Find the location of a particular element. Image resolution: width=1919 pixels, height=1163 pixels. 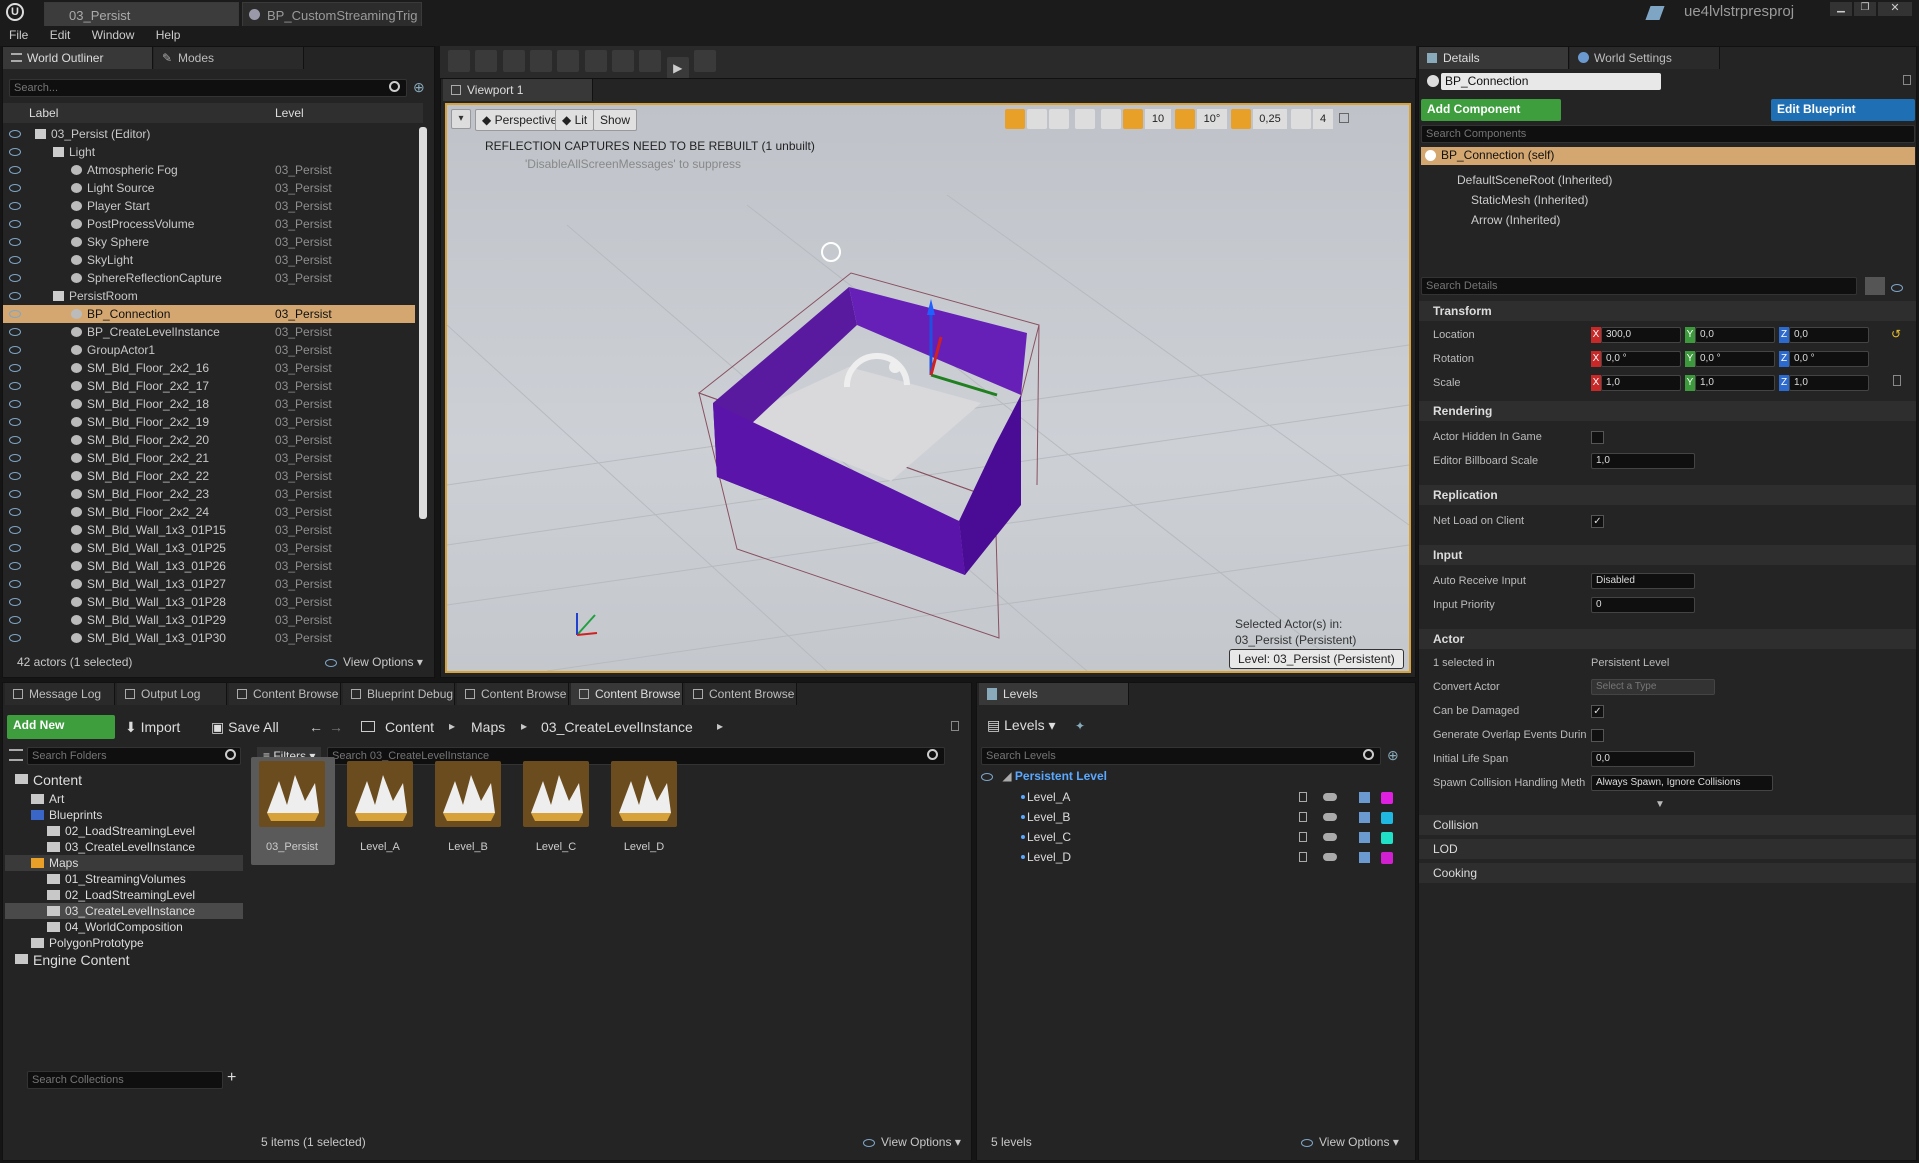

levels-menu: ▤ Levels ▾ is located at coordinates (1021, 725).